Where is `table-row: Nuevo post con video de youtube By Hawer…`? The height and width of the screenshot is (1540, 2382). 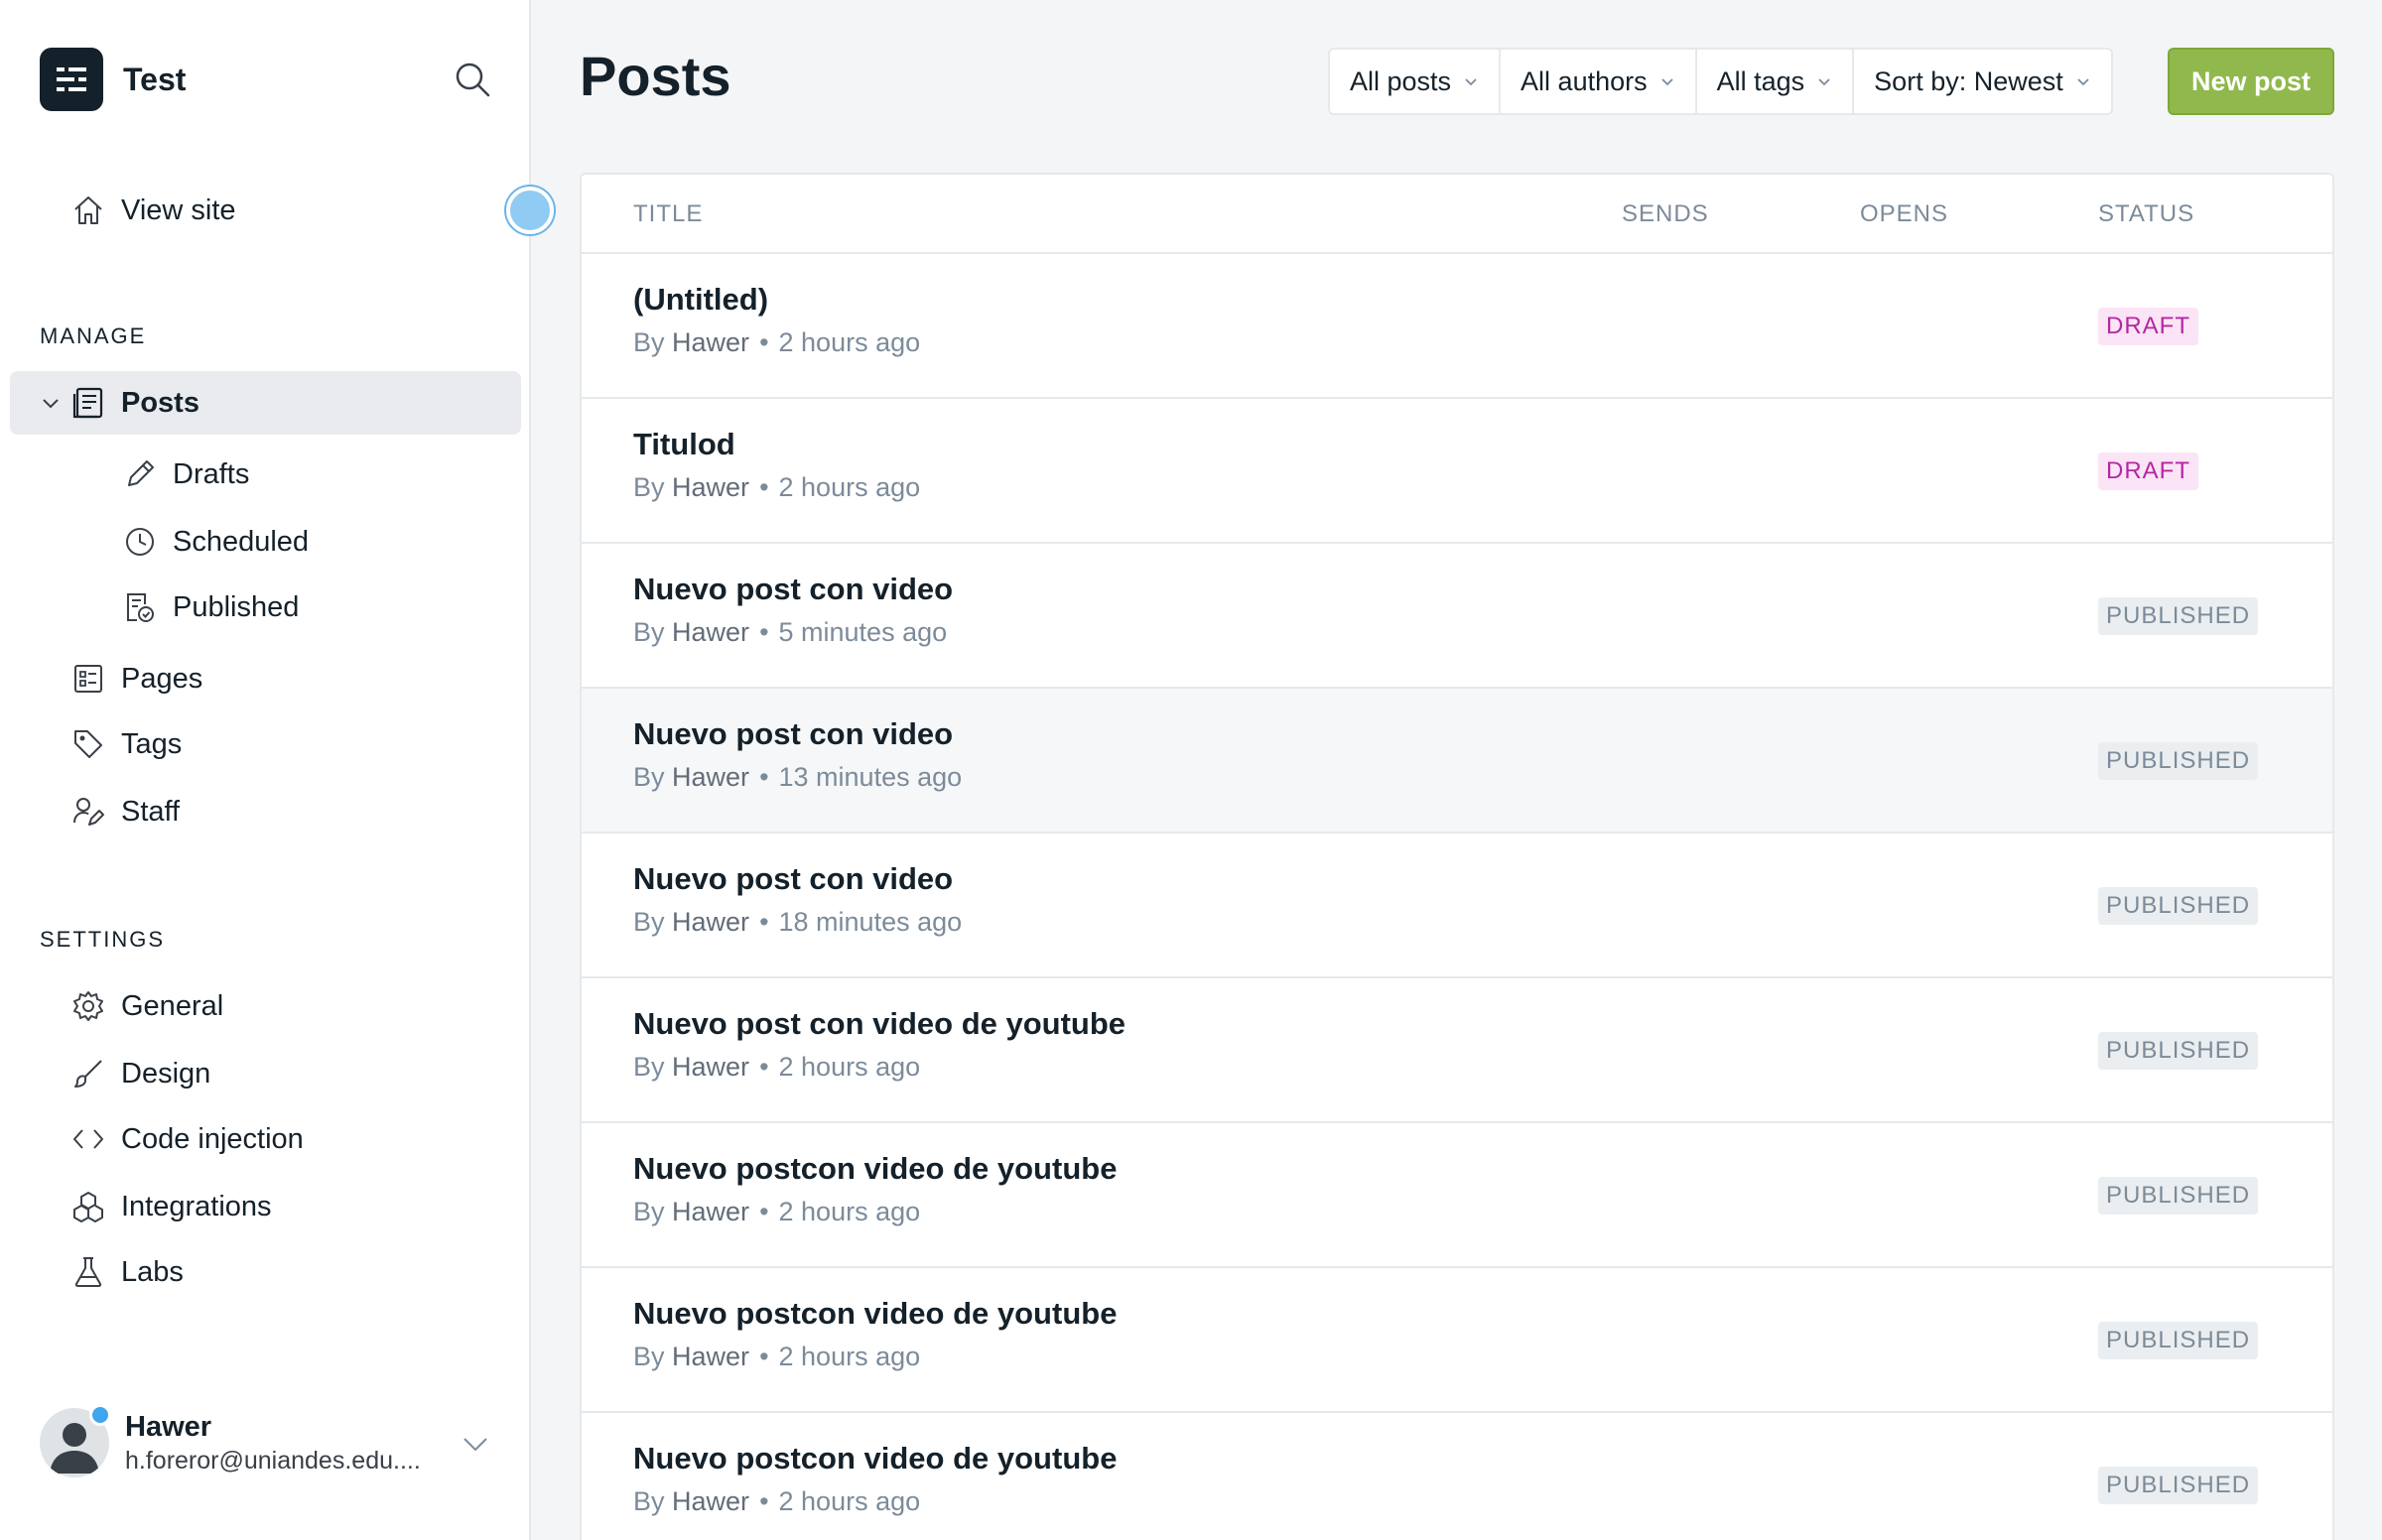
table-row: Nuevo post con video de youtube By Hawer… is located at coordinates (1457, 1050).